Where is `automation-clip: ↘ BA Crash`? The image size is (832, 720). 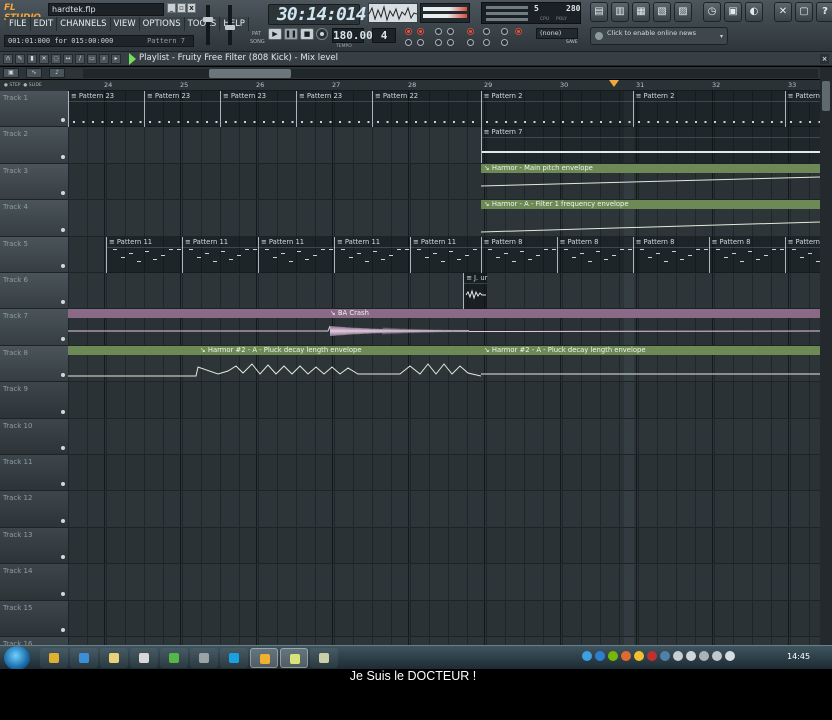
automation-clip: ↘ BA Crash is located at coordinates (444, 327).